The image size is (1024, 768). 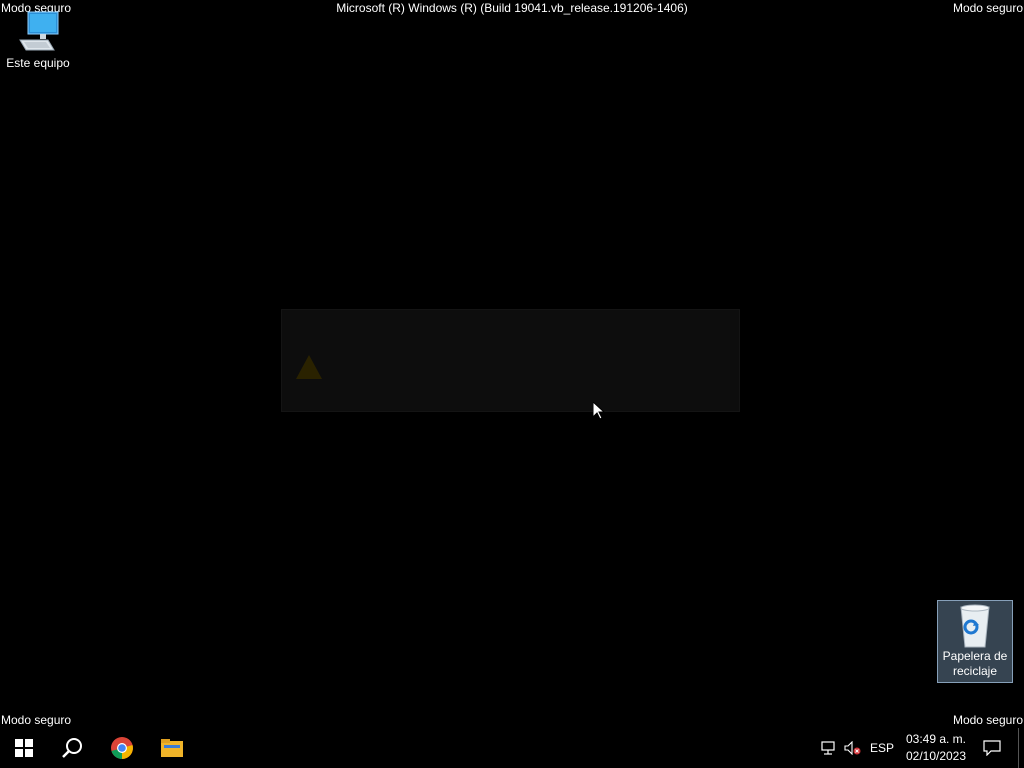 I want to click on start-button, so click(x=24, y=748).